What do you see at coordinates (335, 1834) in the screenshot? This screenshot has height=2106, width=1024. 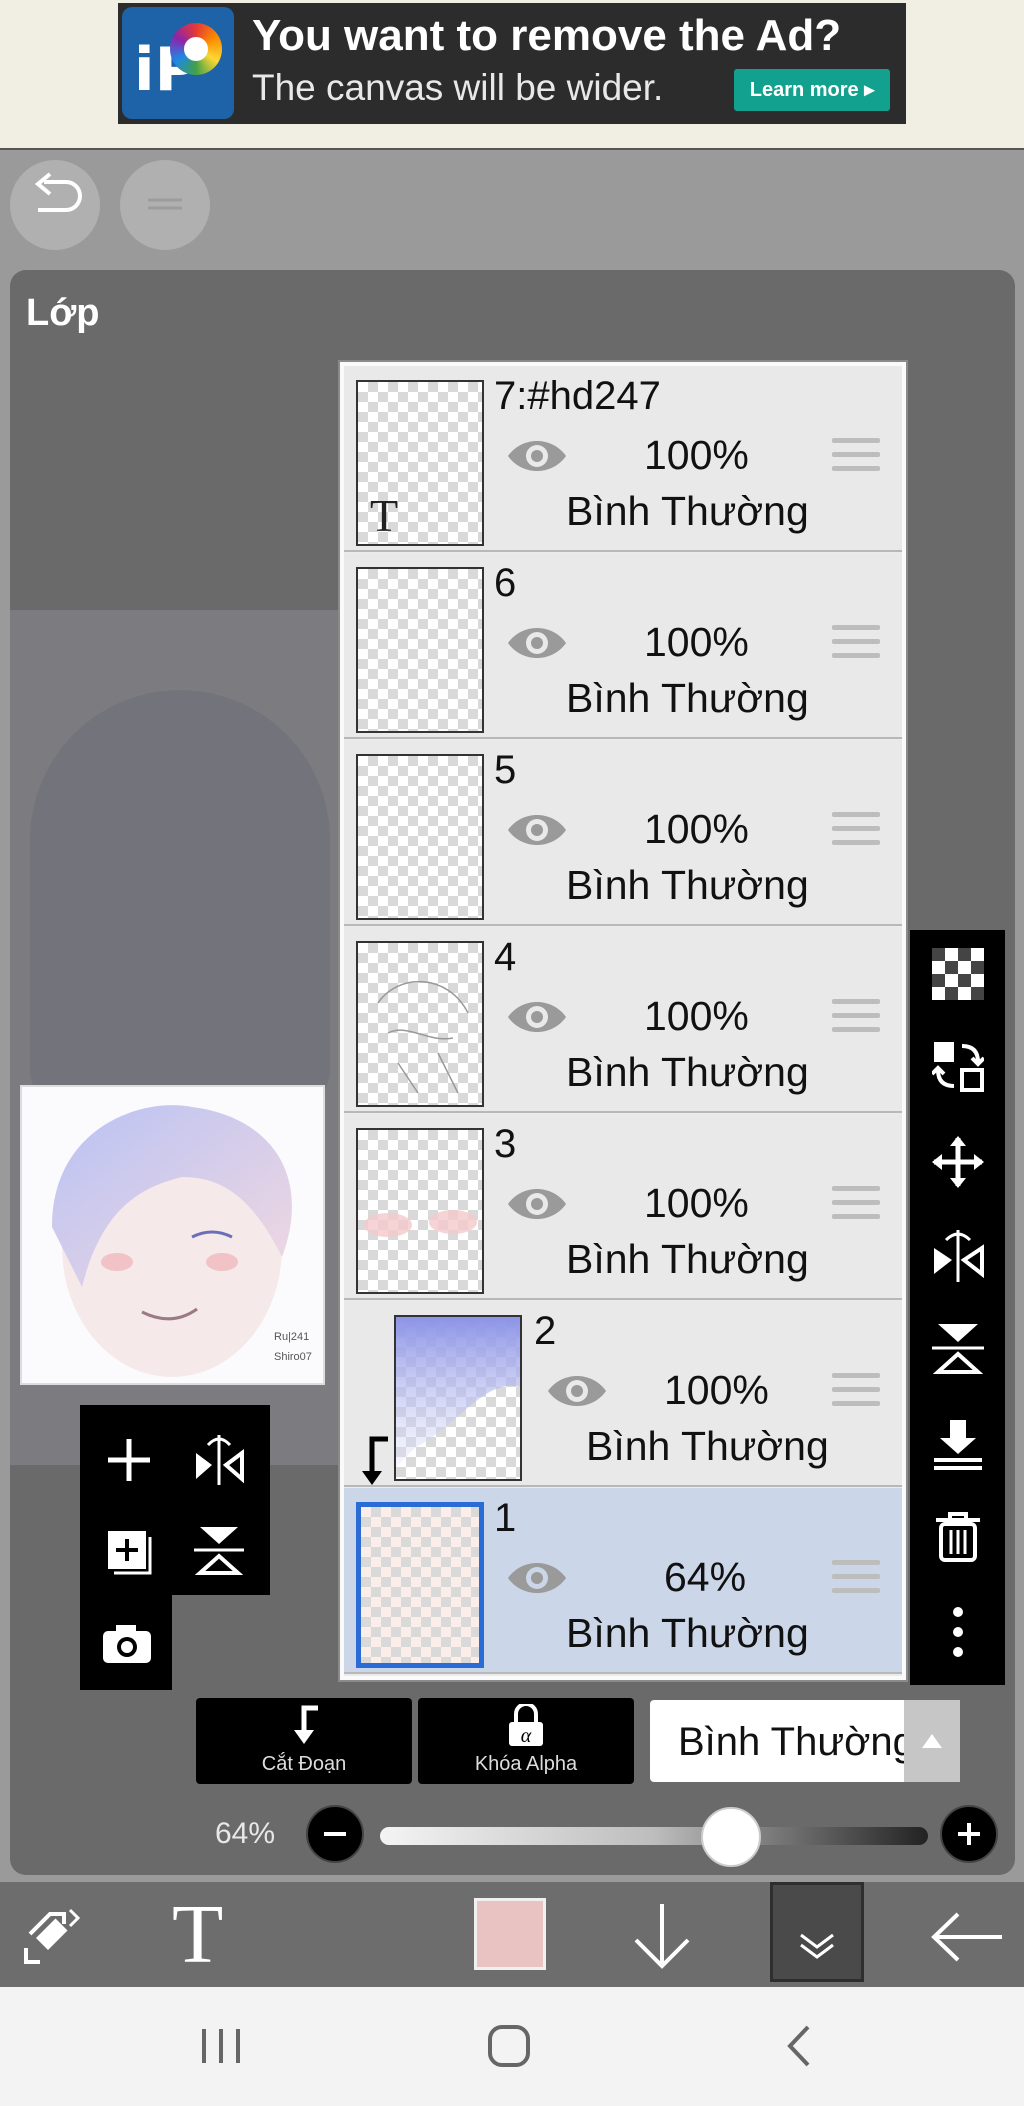 I see `opacity-minus-button` at bounding box center [335, 1834].